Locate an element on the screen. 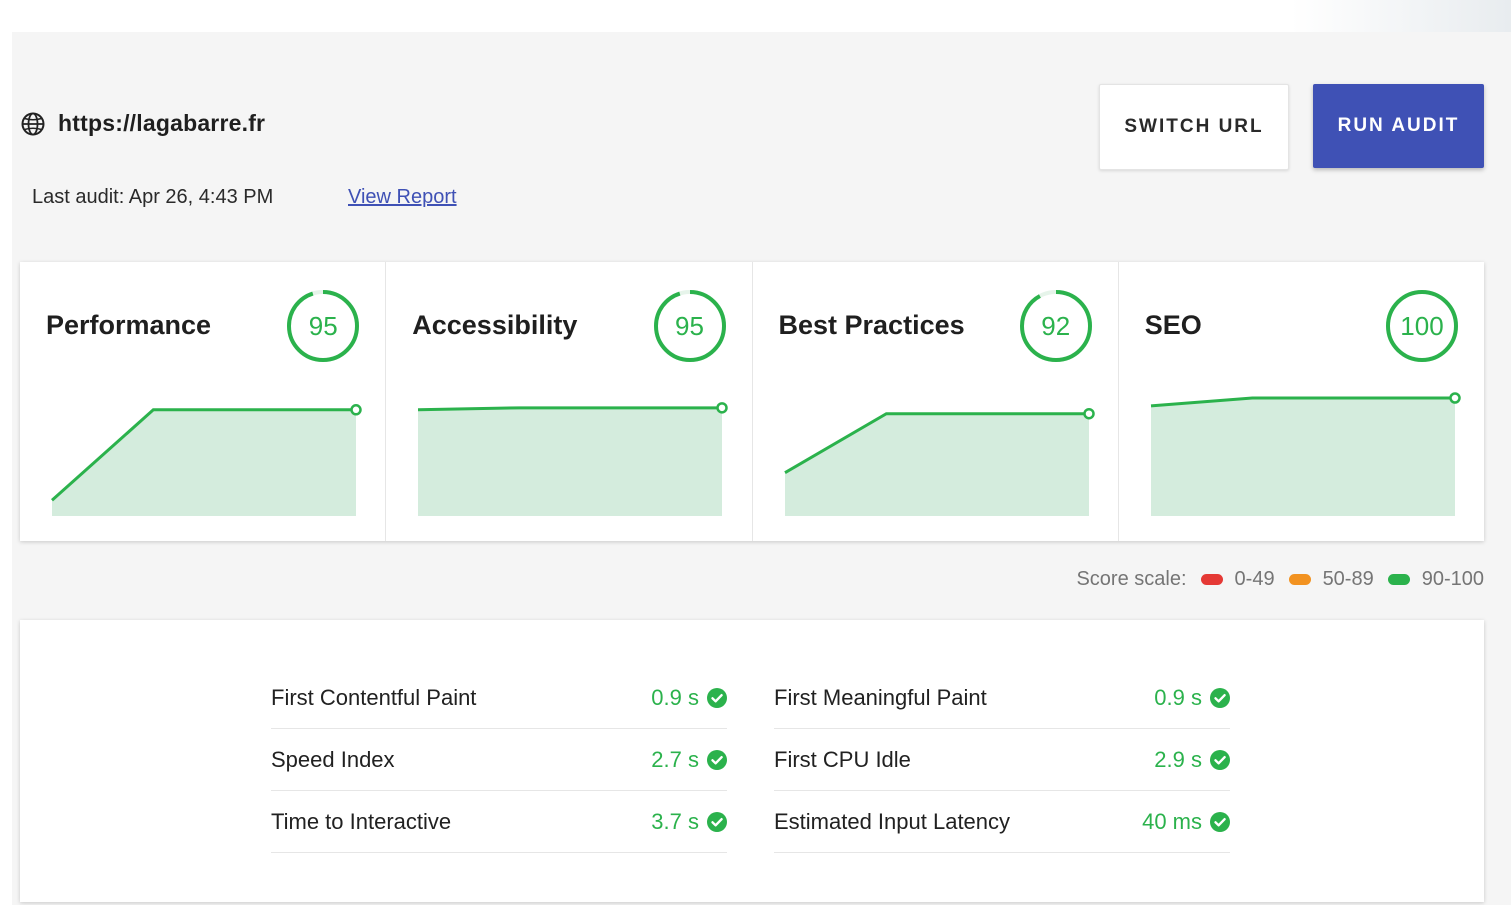 This screenshot has width=1511, height=905. site-url-row: https://lagabarre.fr is located at coordinates (142, 123).